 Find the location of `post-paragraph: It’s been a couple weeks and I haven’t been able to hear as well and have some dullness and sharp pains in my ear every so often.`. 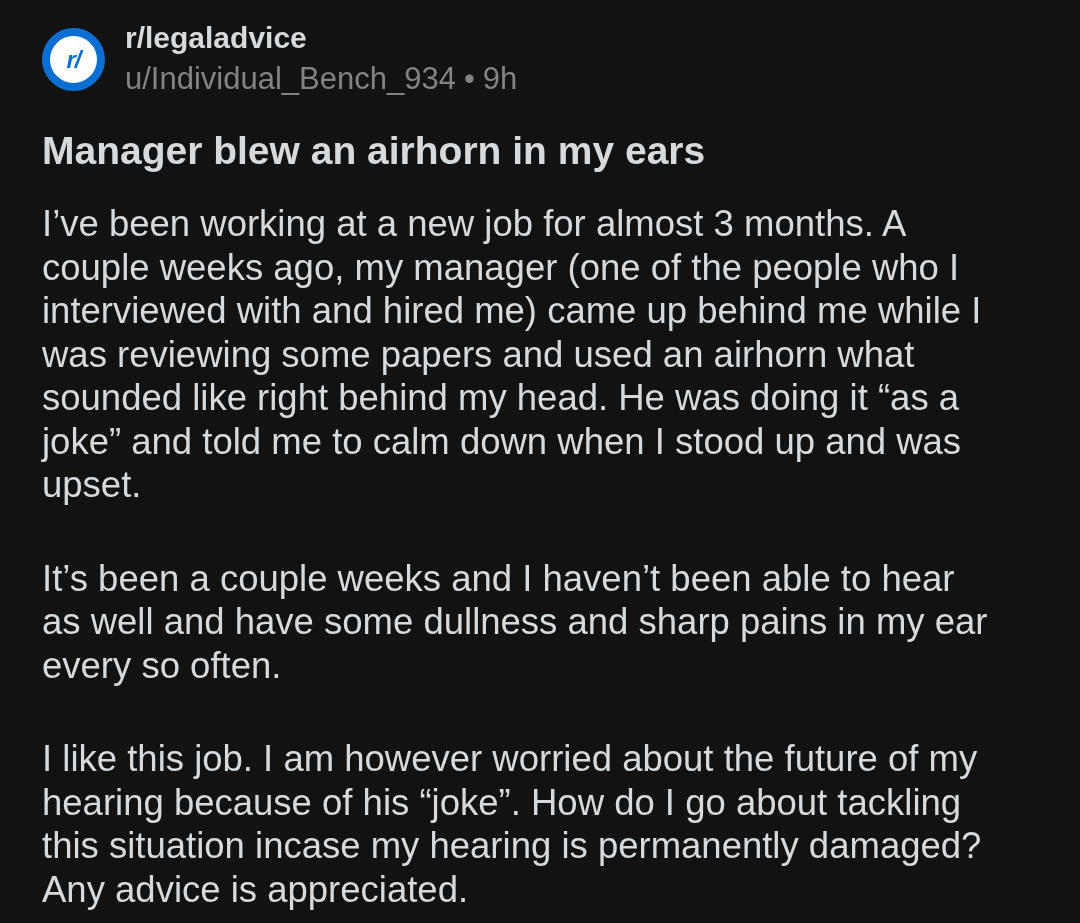

post-paragraph: It’s been a couple weeks and I haven’t been able to hear as well and have some dullness and sharp pains in my ear every so often. is located at coordinates (515, 621).